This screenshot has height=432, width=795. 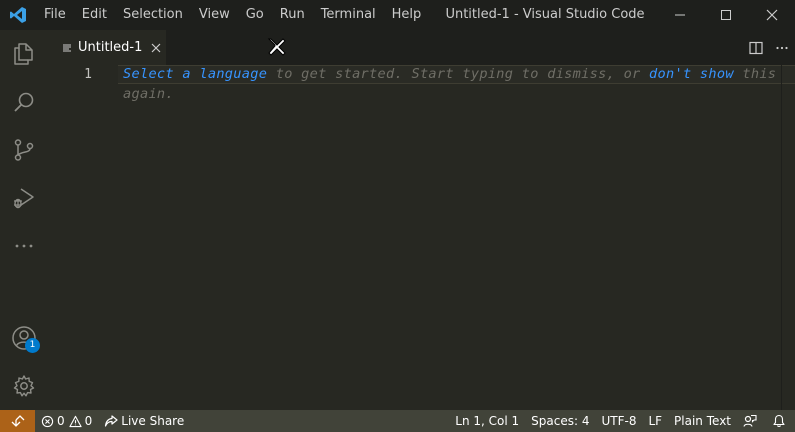 What do you see at coordinates (55, 15) in the screenshot?
I see `menu-file: File` at bounding box center [55, 15].